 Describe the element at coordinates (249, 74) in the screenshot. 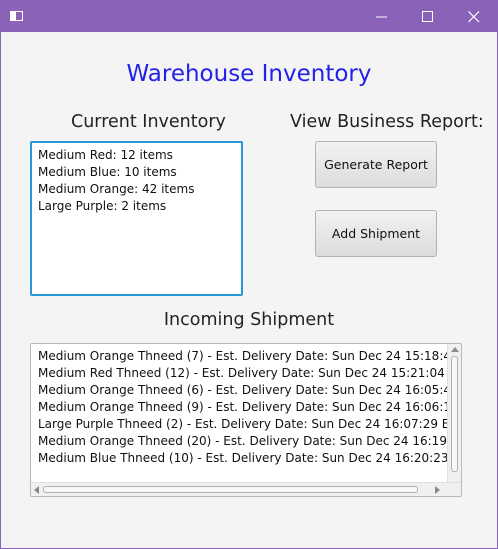

I see `page-title: Warehouse Inventory` at that location.